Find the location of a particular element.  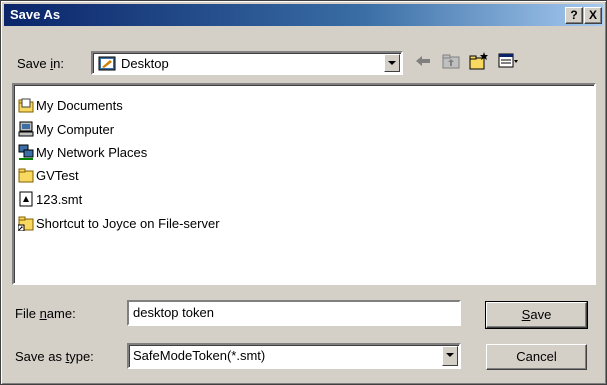

file-name-input: desktop token is located at coordinates (294, 313).